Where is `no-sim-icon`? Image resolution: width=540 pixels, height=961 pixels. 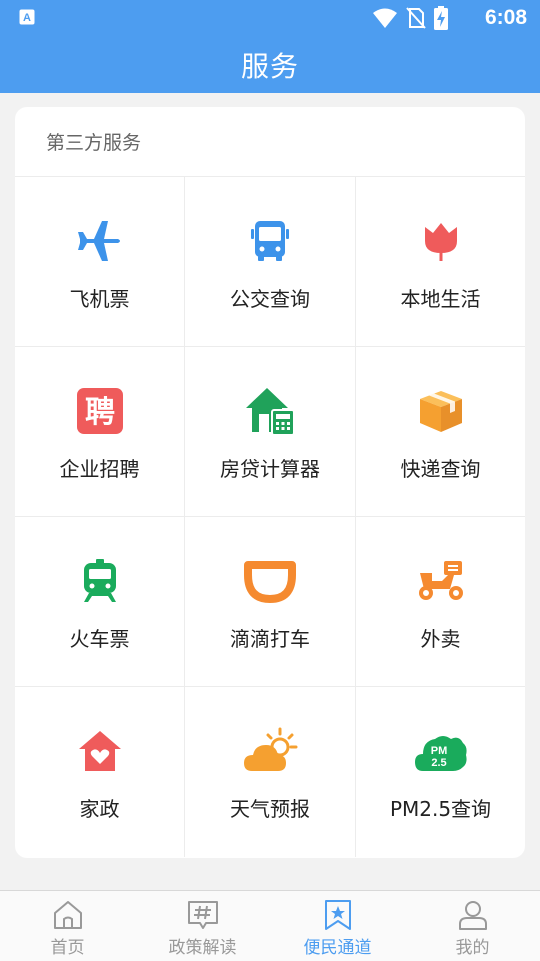 no-sim-icon is located at coordinates (416, 18).